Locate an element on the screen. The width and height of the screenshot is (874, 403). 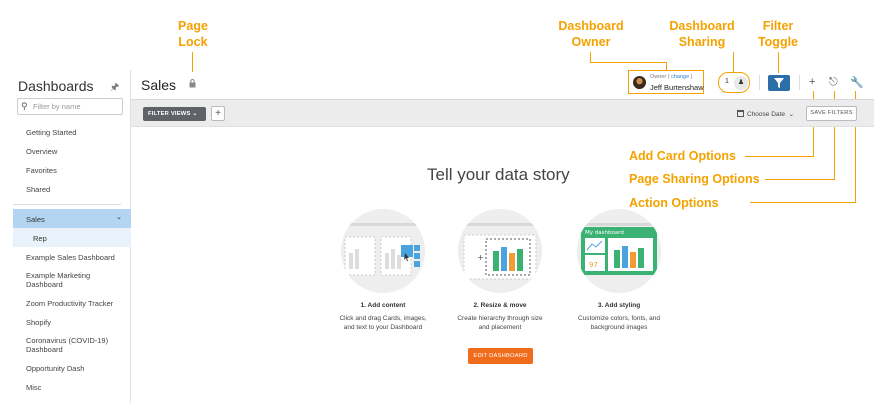
callout-owner-line-b is located at coordinates (628, 62).